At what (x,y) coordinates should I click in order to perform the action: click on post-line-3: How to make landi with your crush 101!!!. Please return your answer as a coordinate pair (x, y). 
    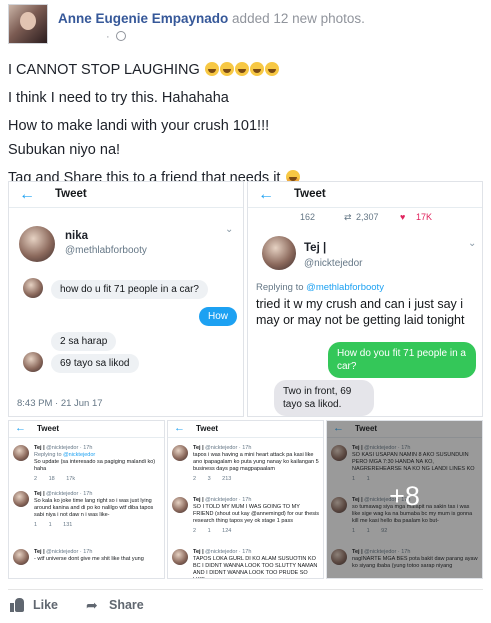
    Looking at the image, I should click on (139, 126).